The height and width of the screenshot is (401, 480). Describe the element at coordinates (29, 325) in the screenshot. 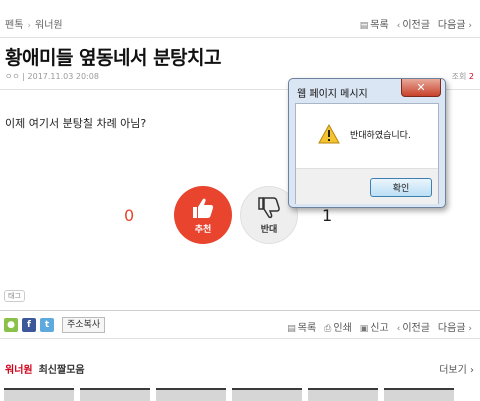

I see `facebook-share-icon: f` at that location.